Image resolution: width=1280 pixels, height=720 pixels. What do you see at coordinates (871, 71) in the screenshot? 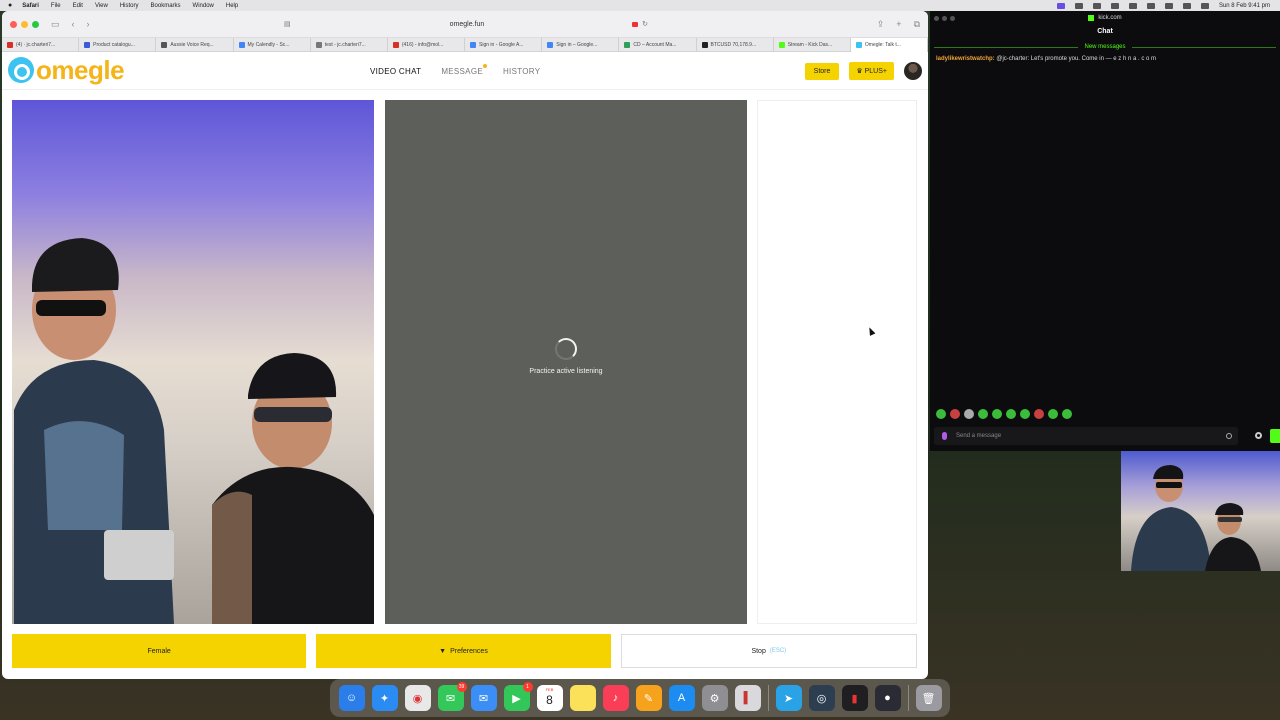
I see `plus-button: ♛ PLUS+` at bounding box center [871, 71].